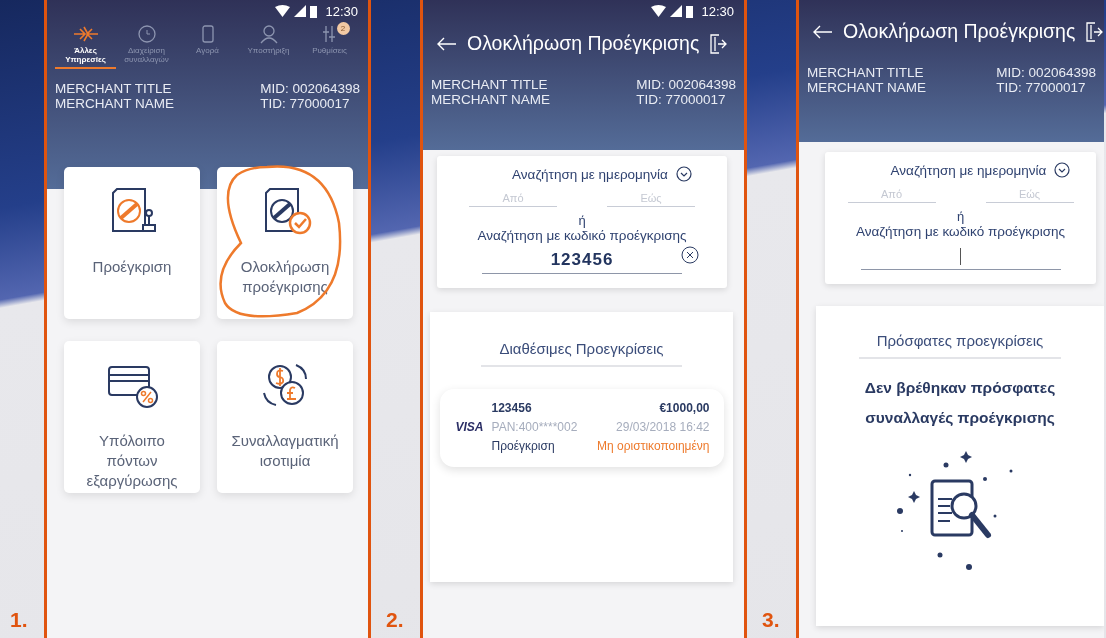 The width and height of the screenshot is (1106, 638). Describe the element at coordinates (771, 620) in the screenshot. I see `step-number: 3.` at that location.